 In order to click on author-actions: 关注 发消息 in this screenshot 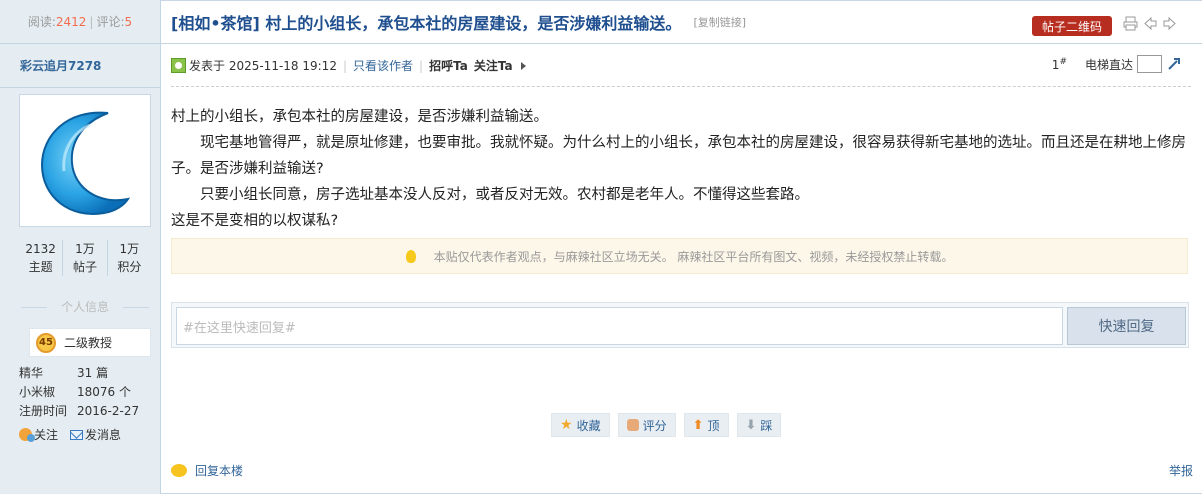, I will do `click(70, 434)`.